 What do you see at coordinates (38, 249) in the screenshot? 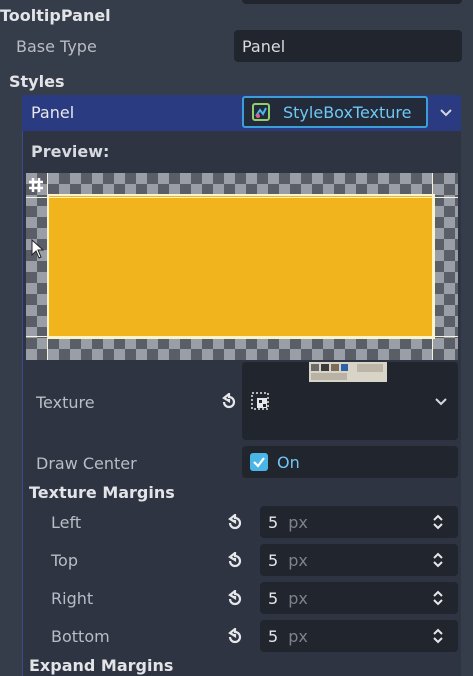
I see `cursor-icon` at bounding box center [38, 249].